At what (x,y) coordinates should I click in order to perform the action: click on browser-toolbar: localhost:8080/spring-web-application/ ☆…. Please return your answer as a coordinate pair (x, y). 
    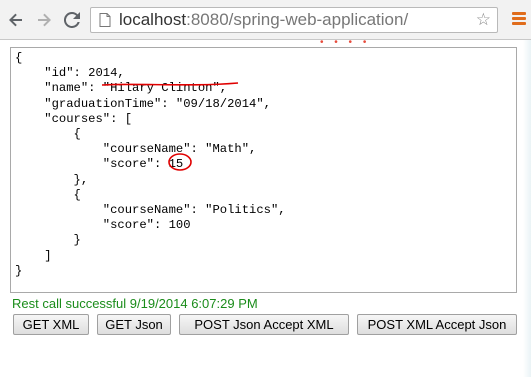
    Looking at the image, I should click on (265, 24).